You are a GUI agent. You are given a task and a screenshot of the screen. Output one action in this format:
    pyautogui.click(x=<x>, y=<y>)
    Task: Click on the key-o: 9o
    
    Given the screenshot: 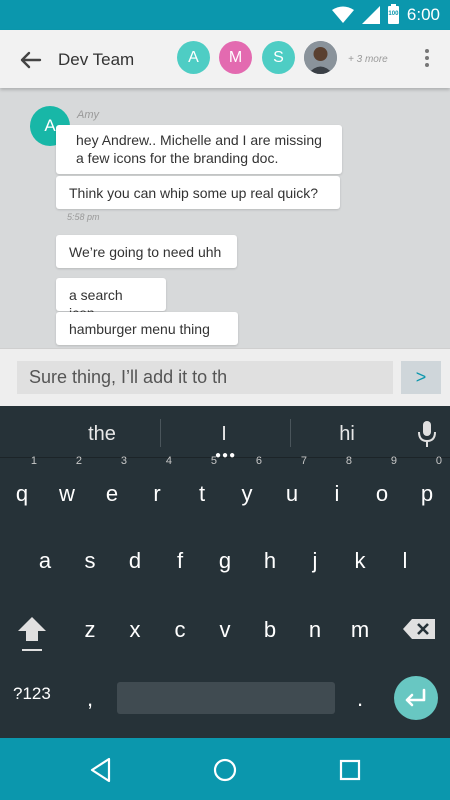 What is the action you would take?
    pyautogui.click(x=382, y=487)
    